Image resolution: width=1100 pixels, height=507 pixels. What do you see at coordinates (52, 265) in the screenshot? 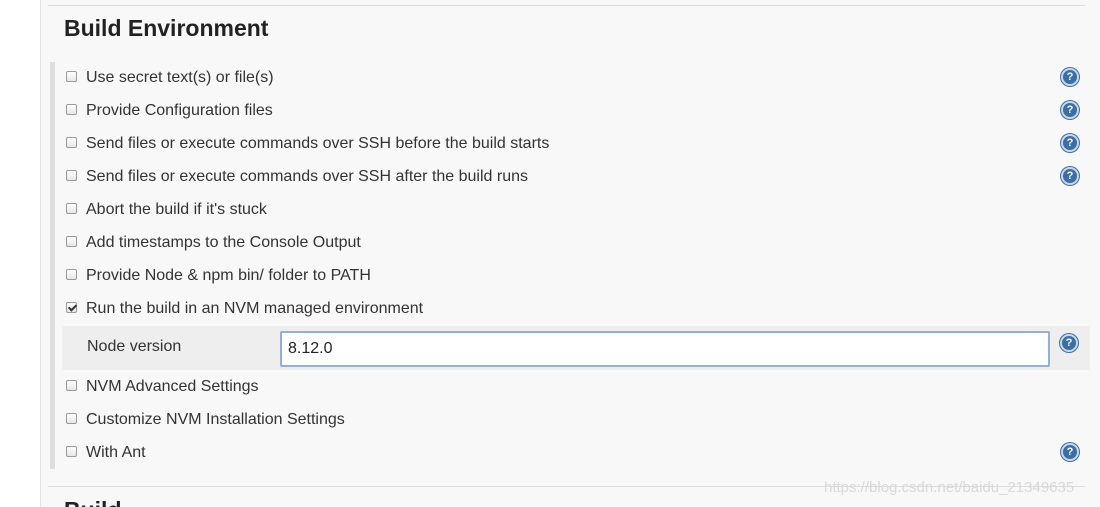
I see `section-indent-bar` at bounding box center [52, 265].